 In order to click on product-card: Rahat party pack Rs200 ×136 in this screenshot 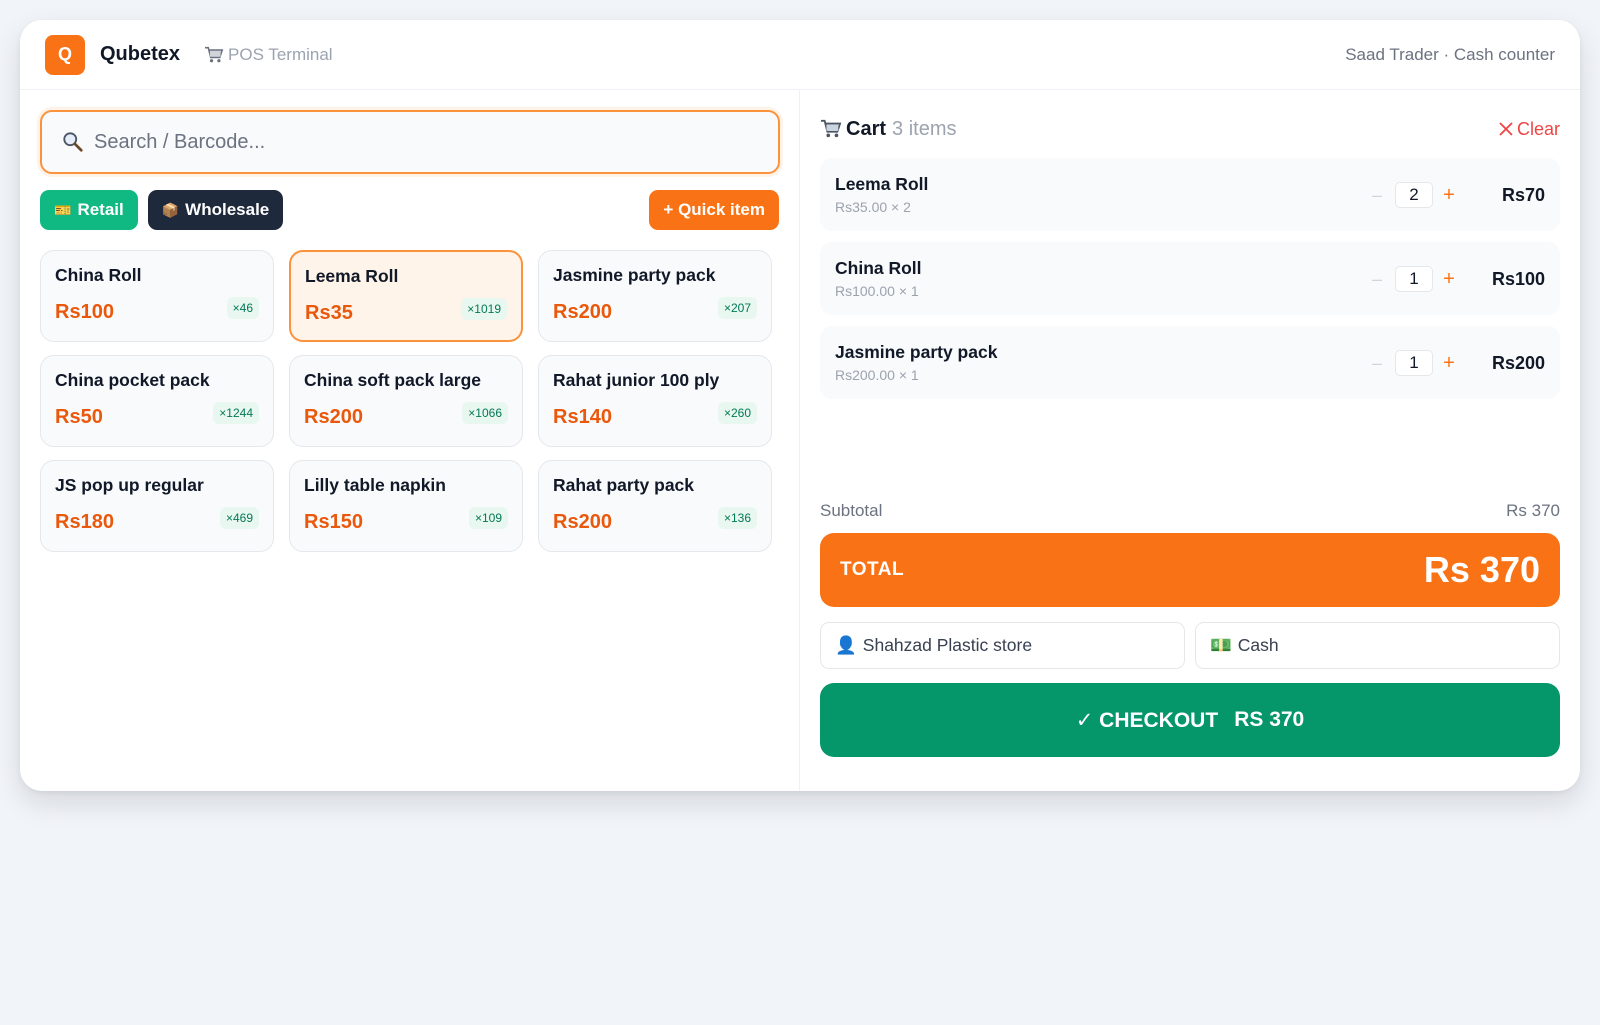, I will do `click(655, 506)`.